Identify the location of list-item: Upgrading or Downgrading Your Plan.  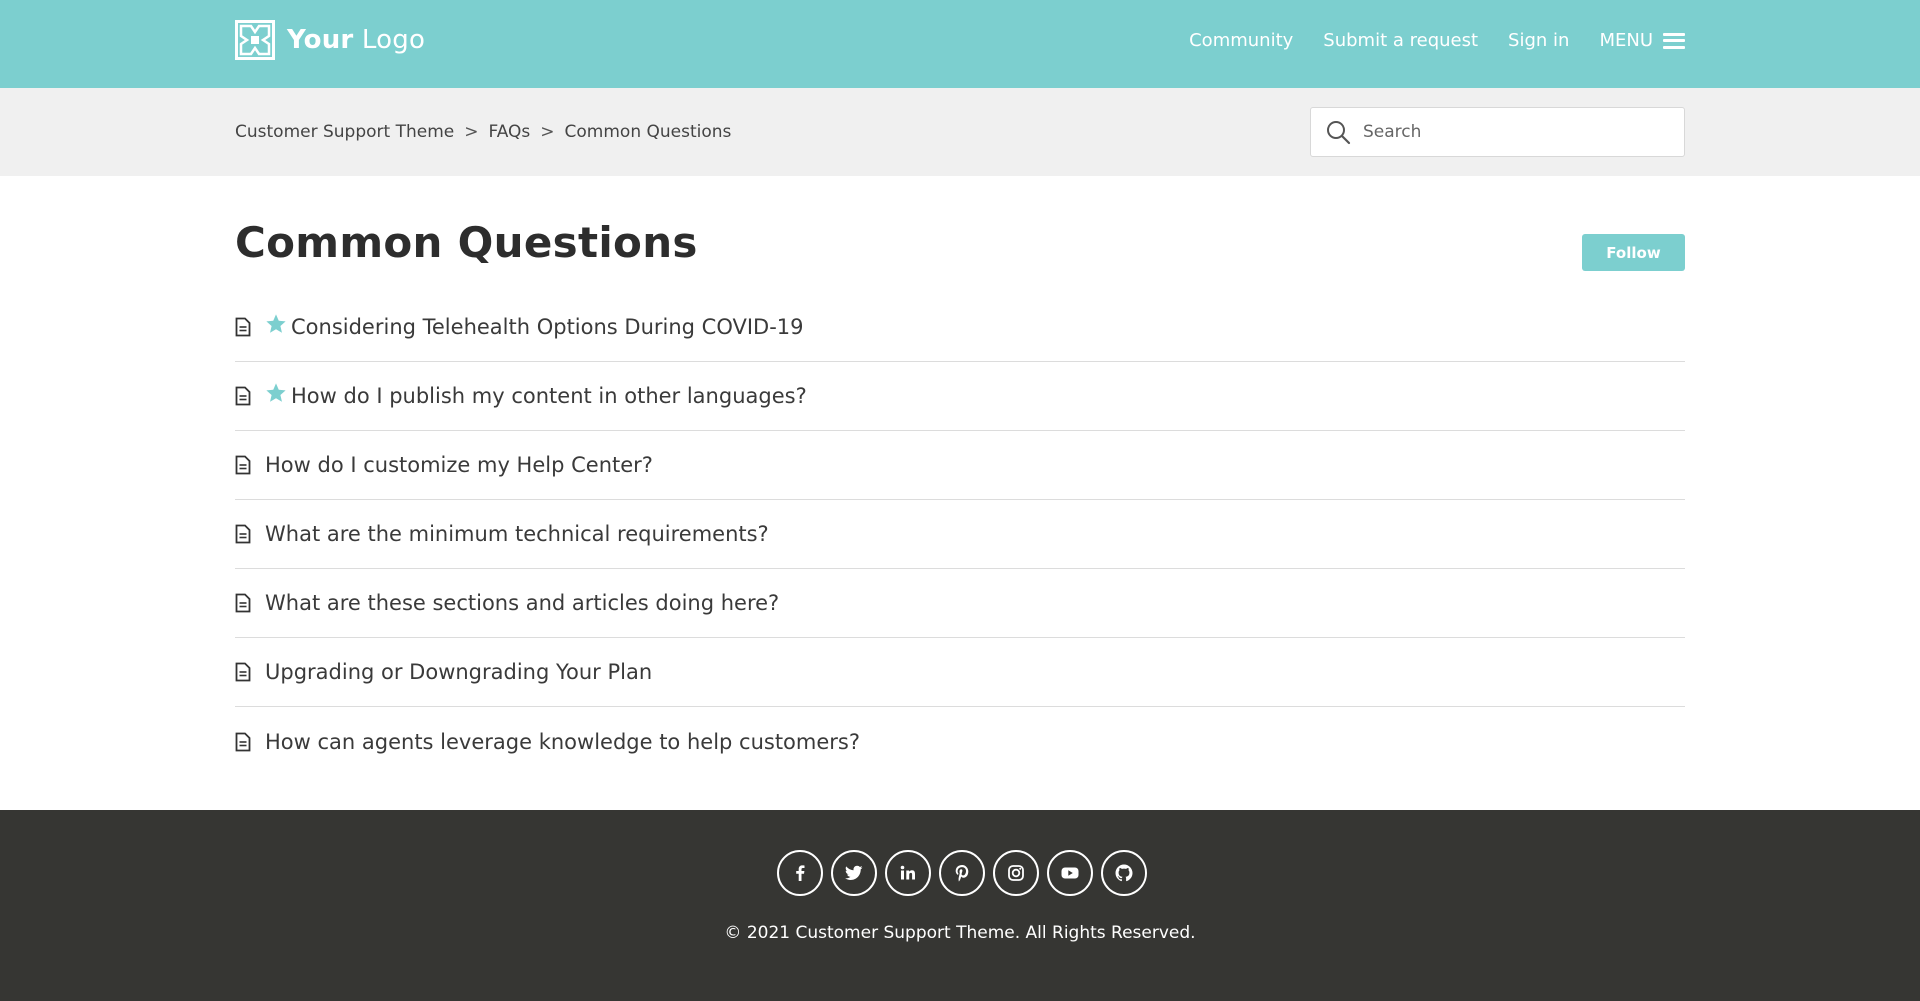
(960, 672).